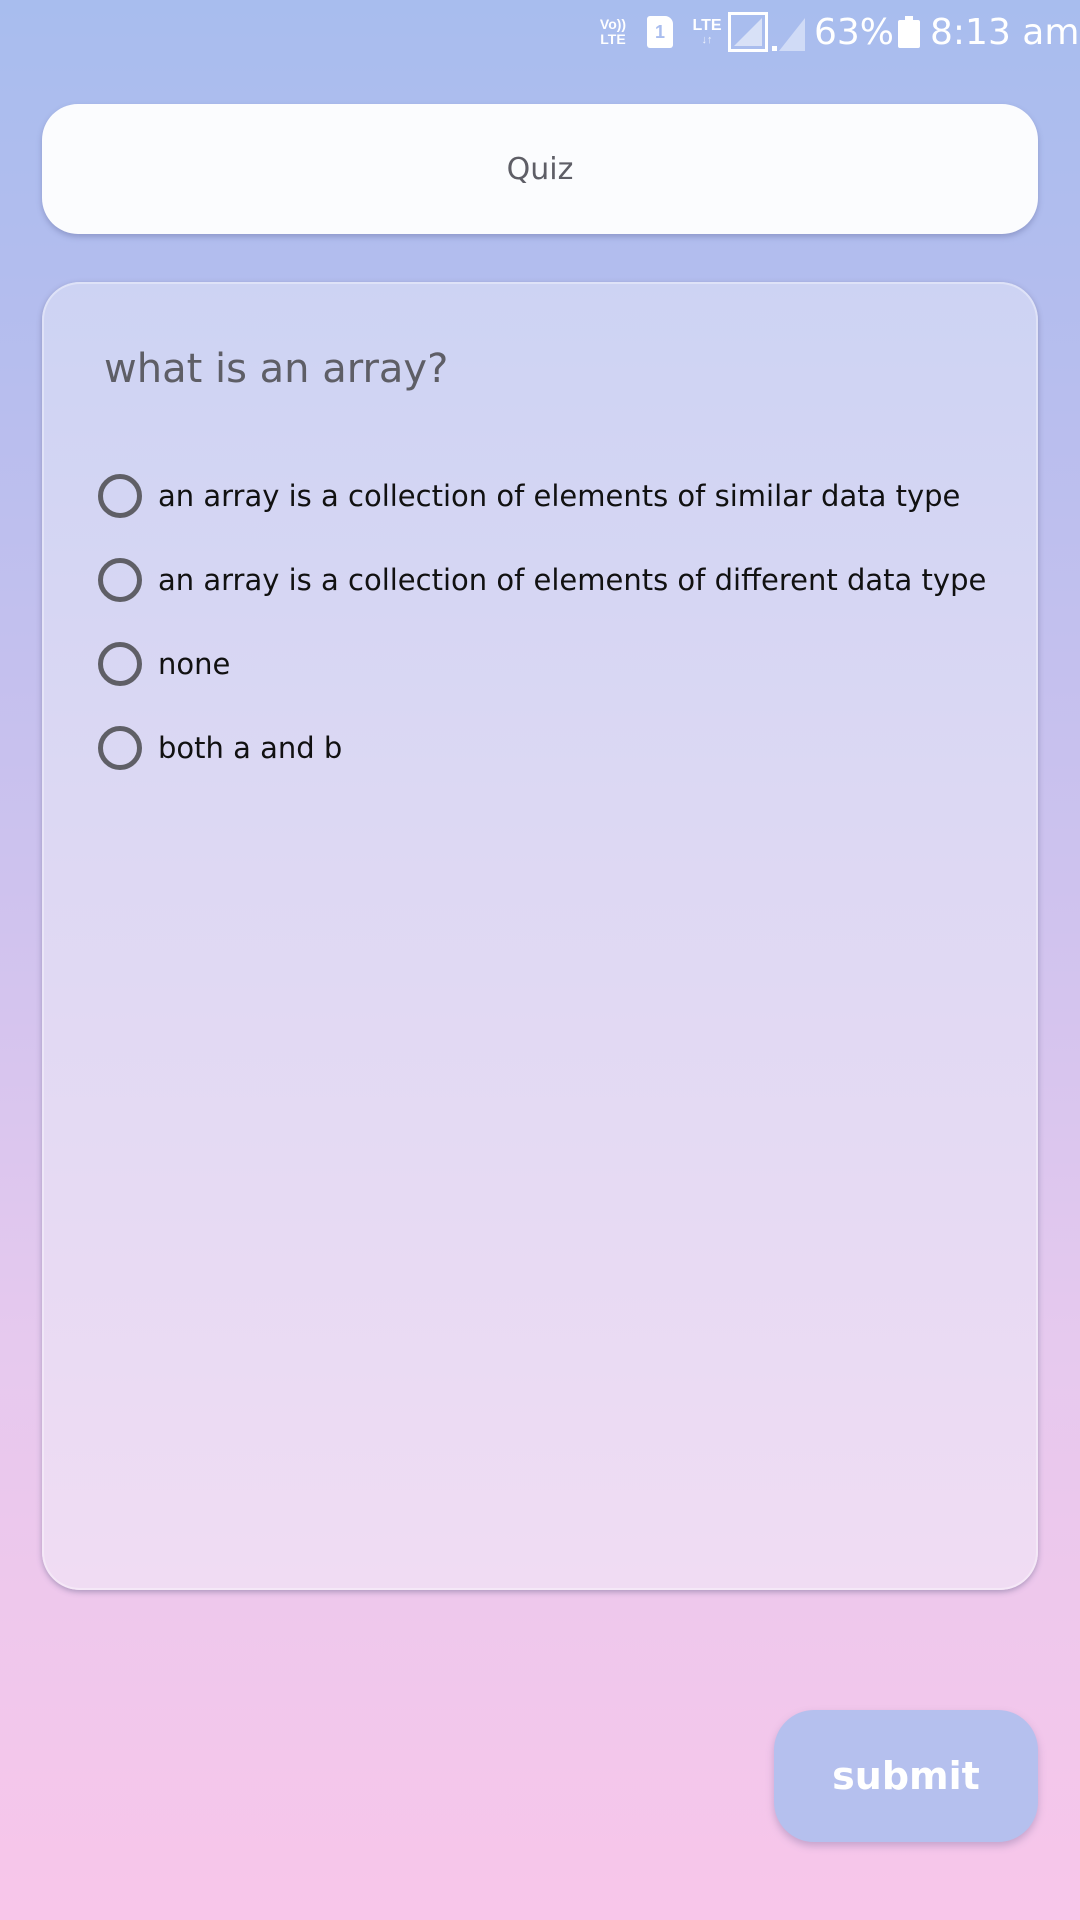  Describe the element at coordinates (540, 32) in the screenshot. I see `status-bar: Vo)) LTE 1 LTE ↓↑ 63% 8:13 am` at that location.